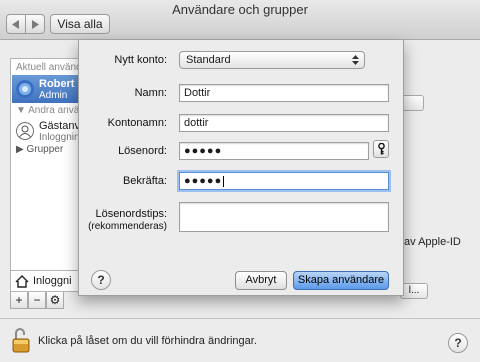  What do you see at coordinates (53, 95) in the screenshot?
I see `current-user-role: Admin` at bounding box center [53, 95].